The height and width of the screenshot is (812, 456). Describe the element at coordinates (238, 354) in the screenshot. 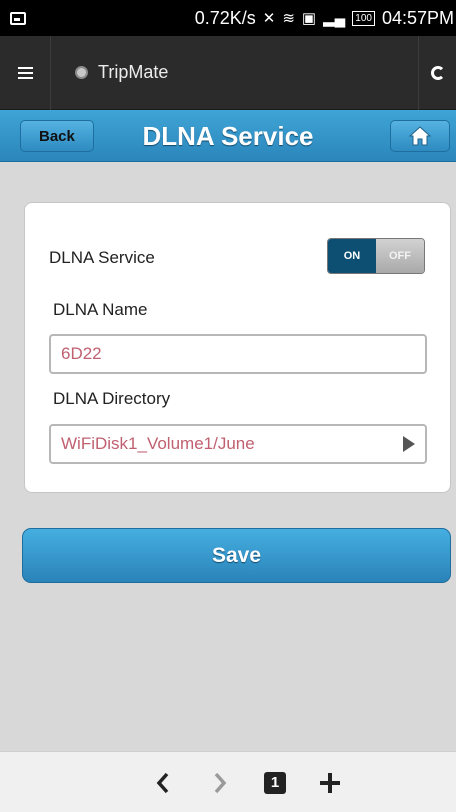

I see `dlna-name-input: 6D22` at that location.